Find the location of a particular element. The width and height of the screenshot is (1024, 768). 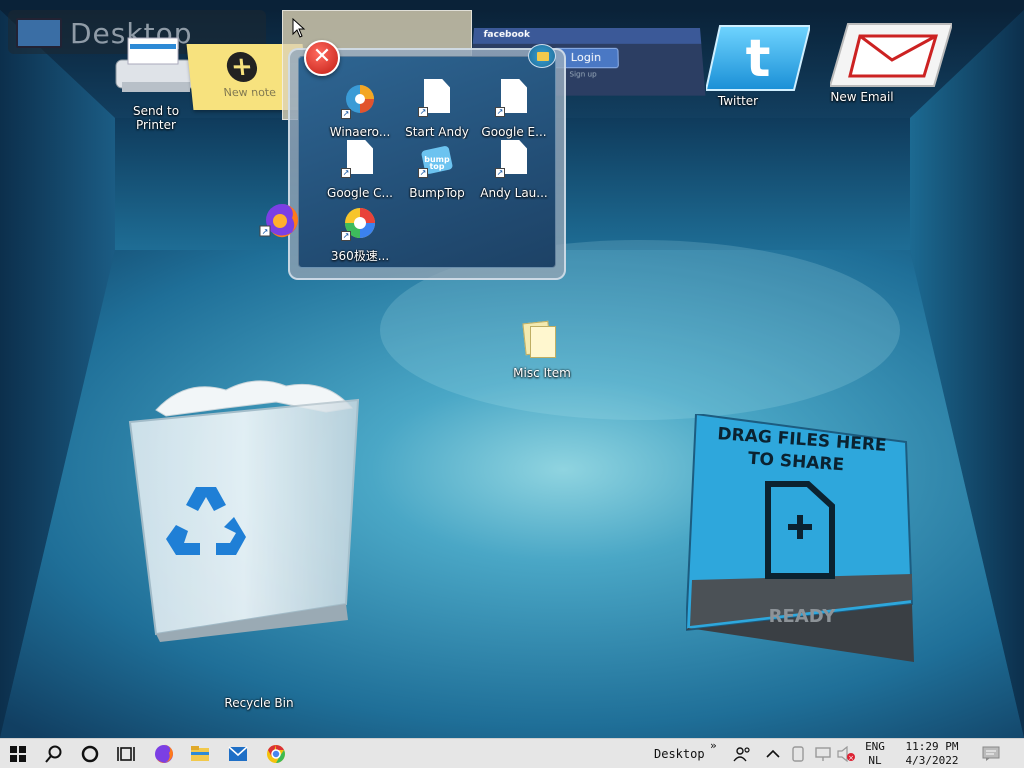

twitter-widget: t Twitter is located at coordinates (758, 66).